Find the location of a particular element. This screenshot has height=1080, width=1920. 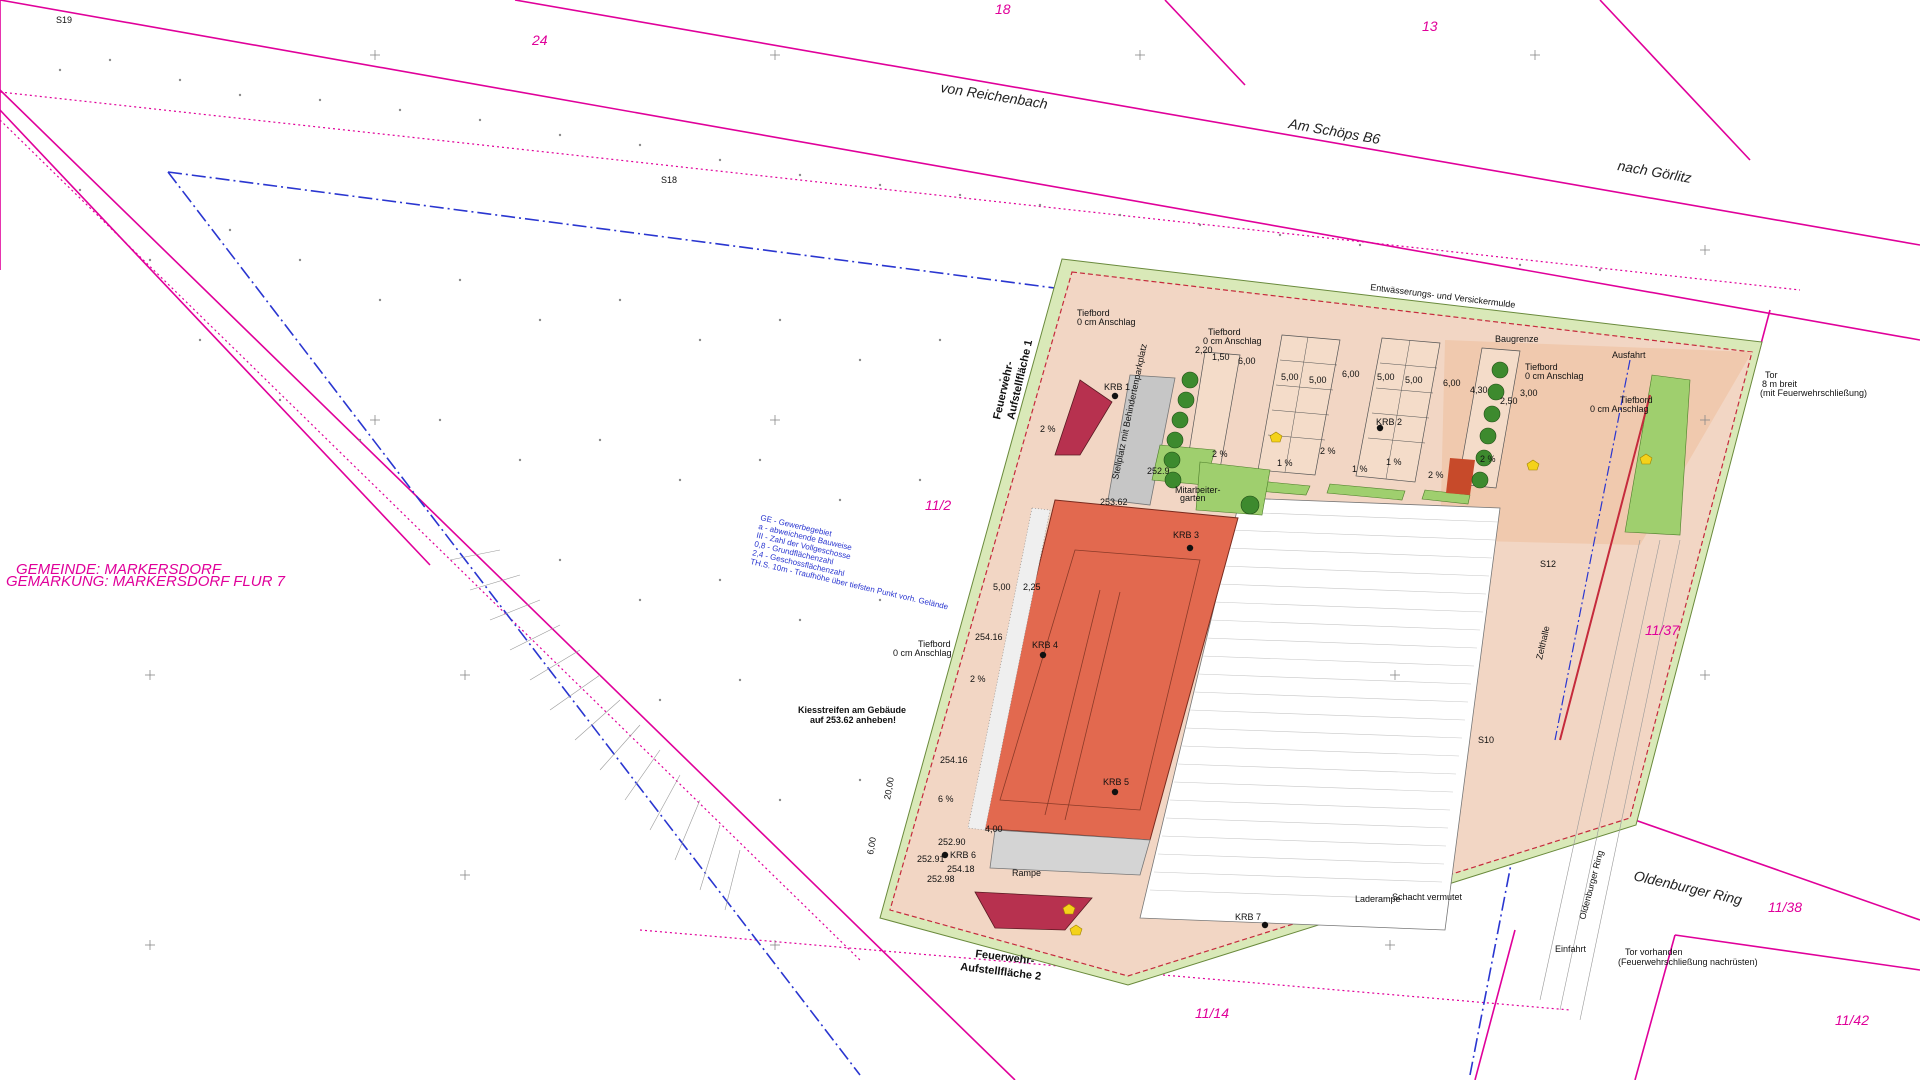

building-line-label: Baugrenze is located at coordinates (1517, 339).